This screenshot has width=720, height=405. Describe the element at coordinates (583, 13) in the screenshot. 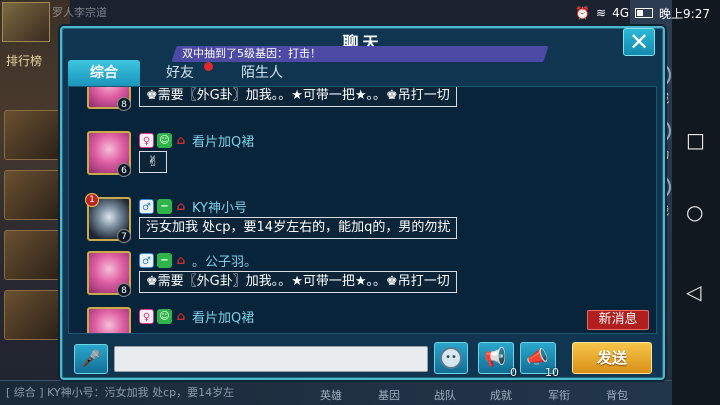

I see `alarm-icon: ⏰` at that location.